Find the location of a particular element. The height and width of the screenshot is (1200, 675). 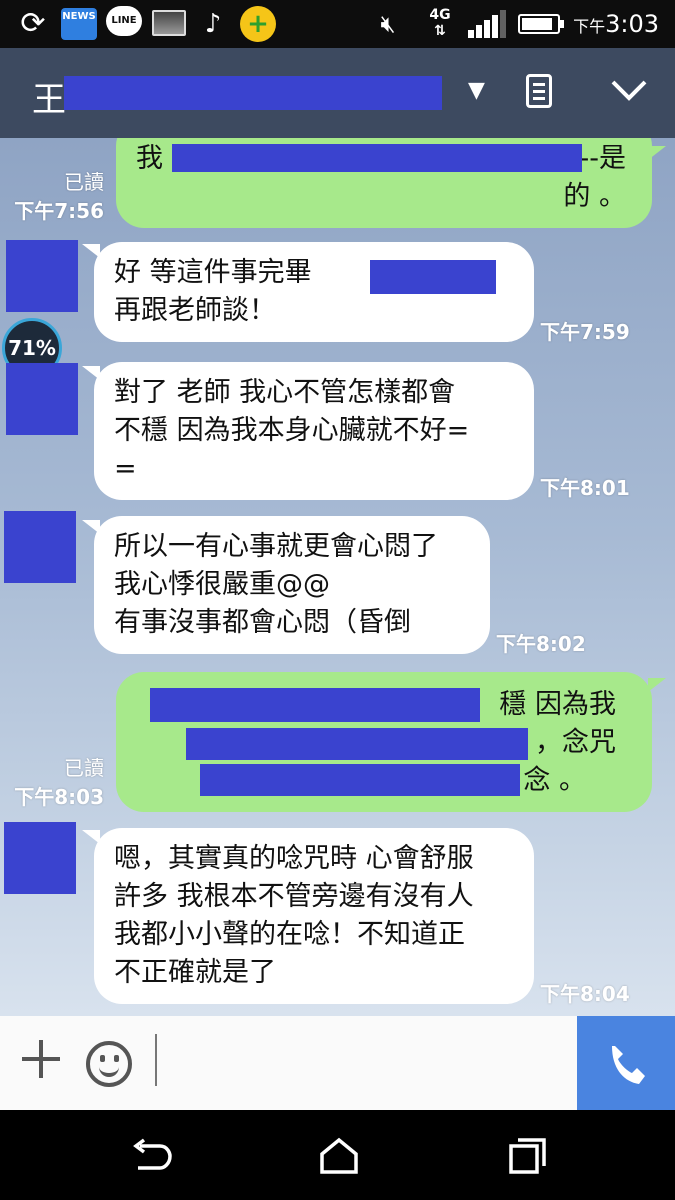

message-input is located at coordinates (156, 1060).